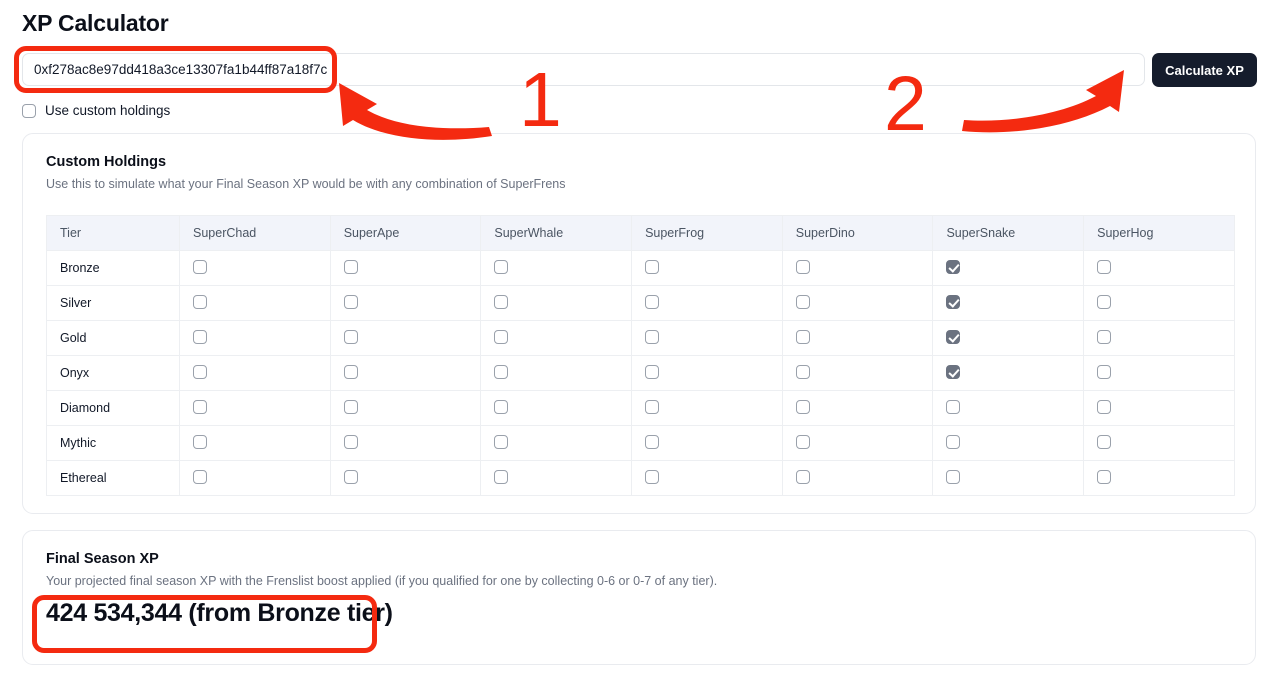 This screenshot has width=1280, height=675. I want to click on tier-label-mythic: Mythic, so click(113, 443).